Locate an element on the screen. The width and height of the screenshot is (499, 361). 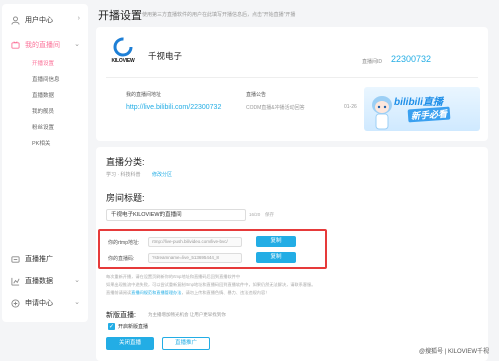
chevron-right-icon: › is located at coordinates (78, 18).